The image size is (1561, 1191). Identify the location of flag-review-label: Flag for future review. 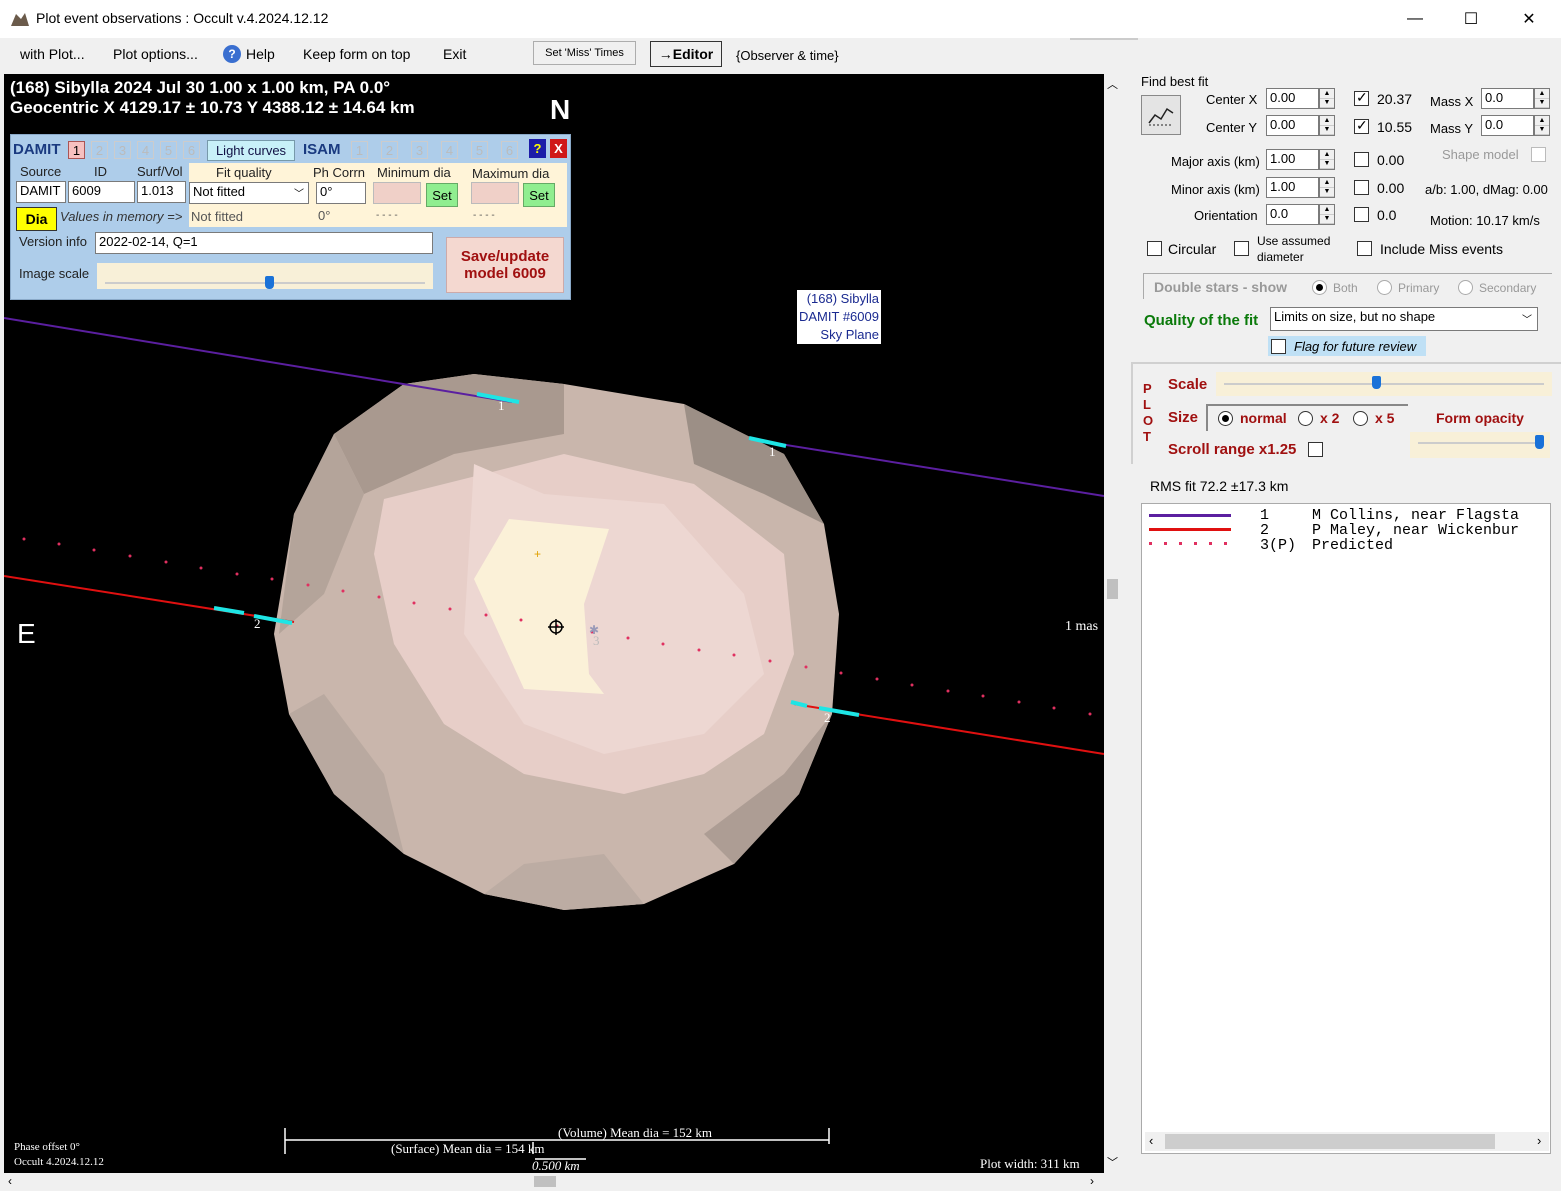
(1355, 346).